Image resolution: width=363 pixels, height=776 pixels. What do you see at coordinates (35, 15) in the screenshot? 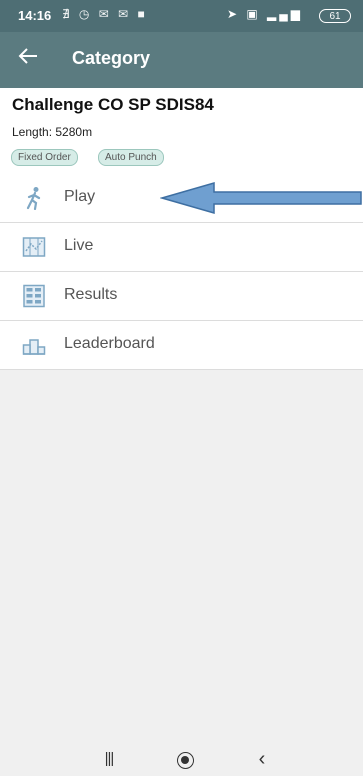
I see `status-time: 14:16` at bounding box center [35, 15].